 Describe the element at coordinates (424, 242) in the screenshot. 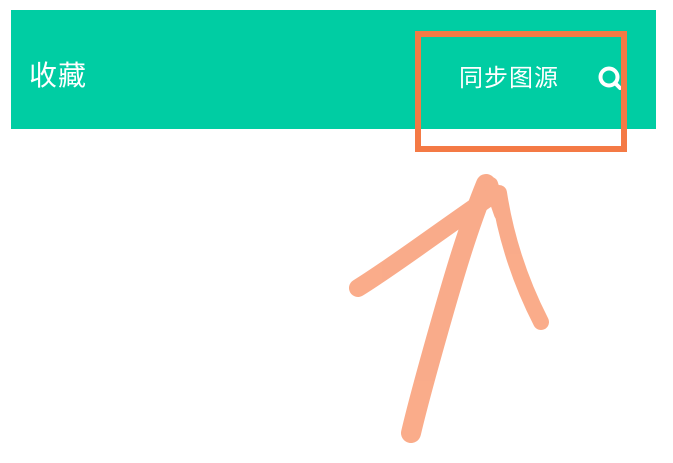

I see `arrow-left-stroke` at that location.